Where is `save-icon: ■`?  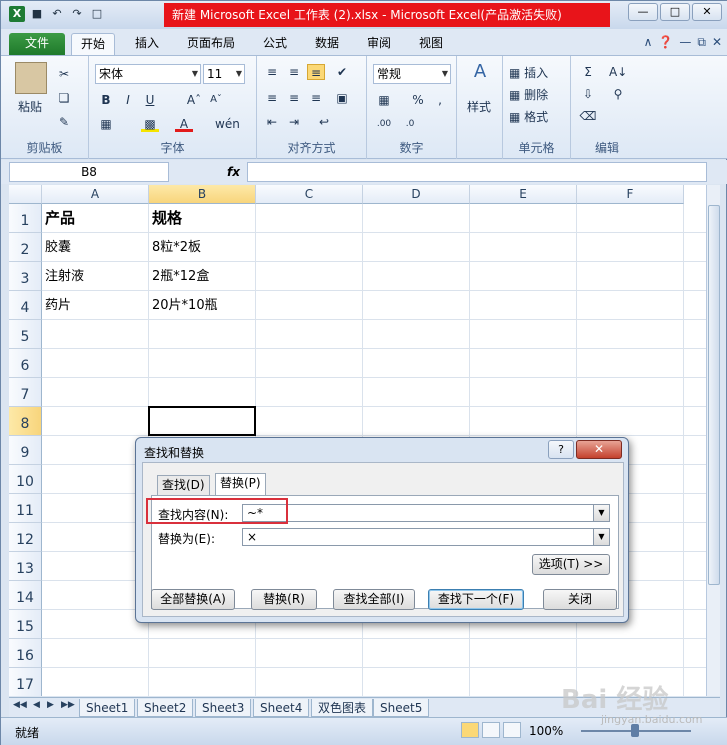
save-icon: ■ is located at coordinates (37, 14).